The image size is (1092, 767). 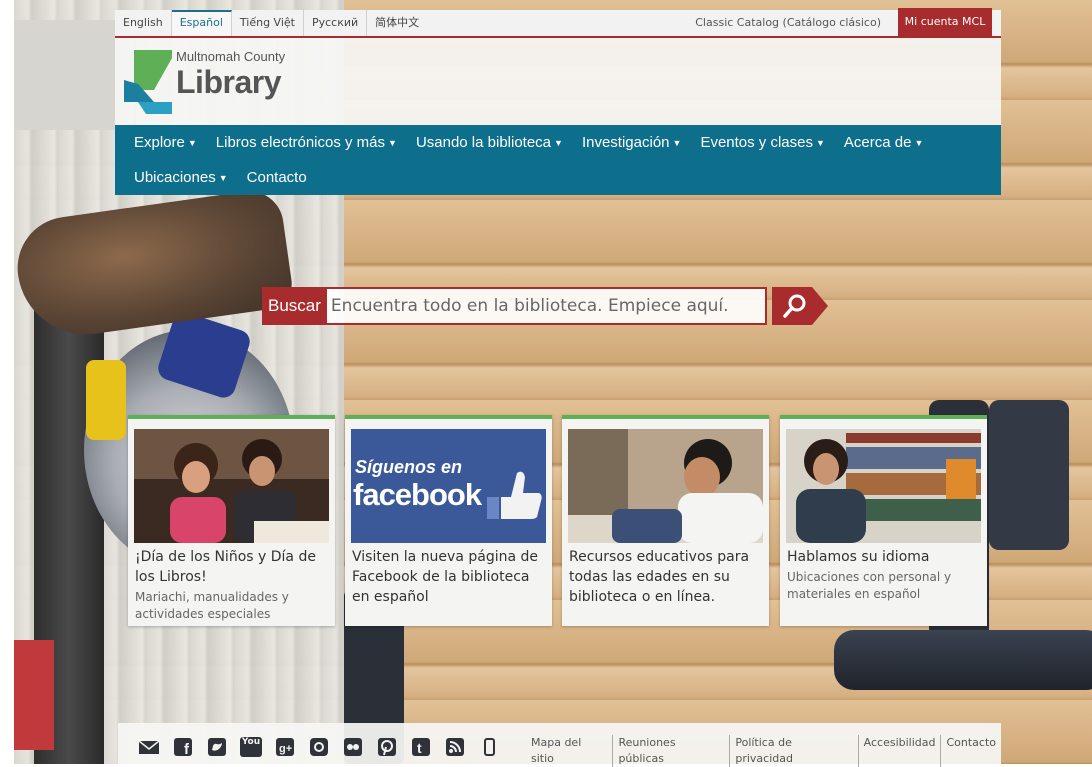 What do you see at coordinates (489, 143) in the screenshot?
I see `nav-using-library: Usando la biblioteca ▼` at bounding box center [489, 143].